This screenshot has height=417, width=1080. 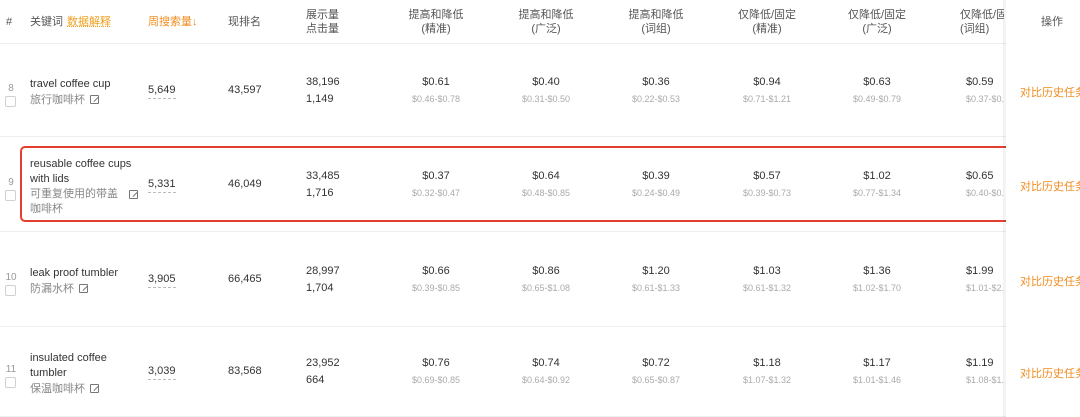 I want to click on header-keyword: 关键词 数据解释, so click(x=70, y=22).